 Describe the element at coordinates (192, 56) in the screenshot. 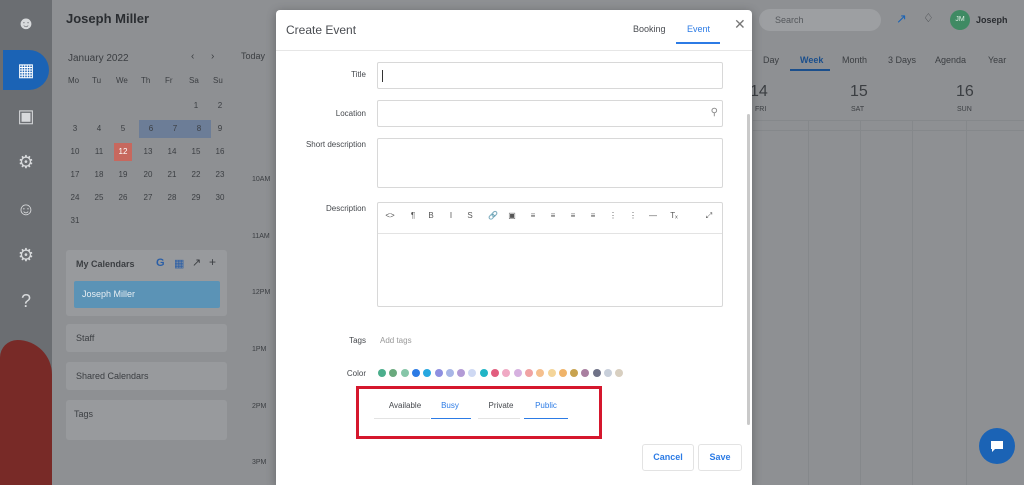

I see `prev-month-icon: ‹` at that location.